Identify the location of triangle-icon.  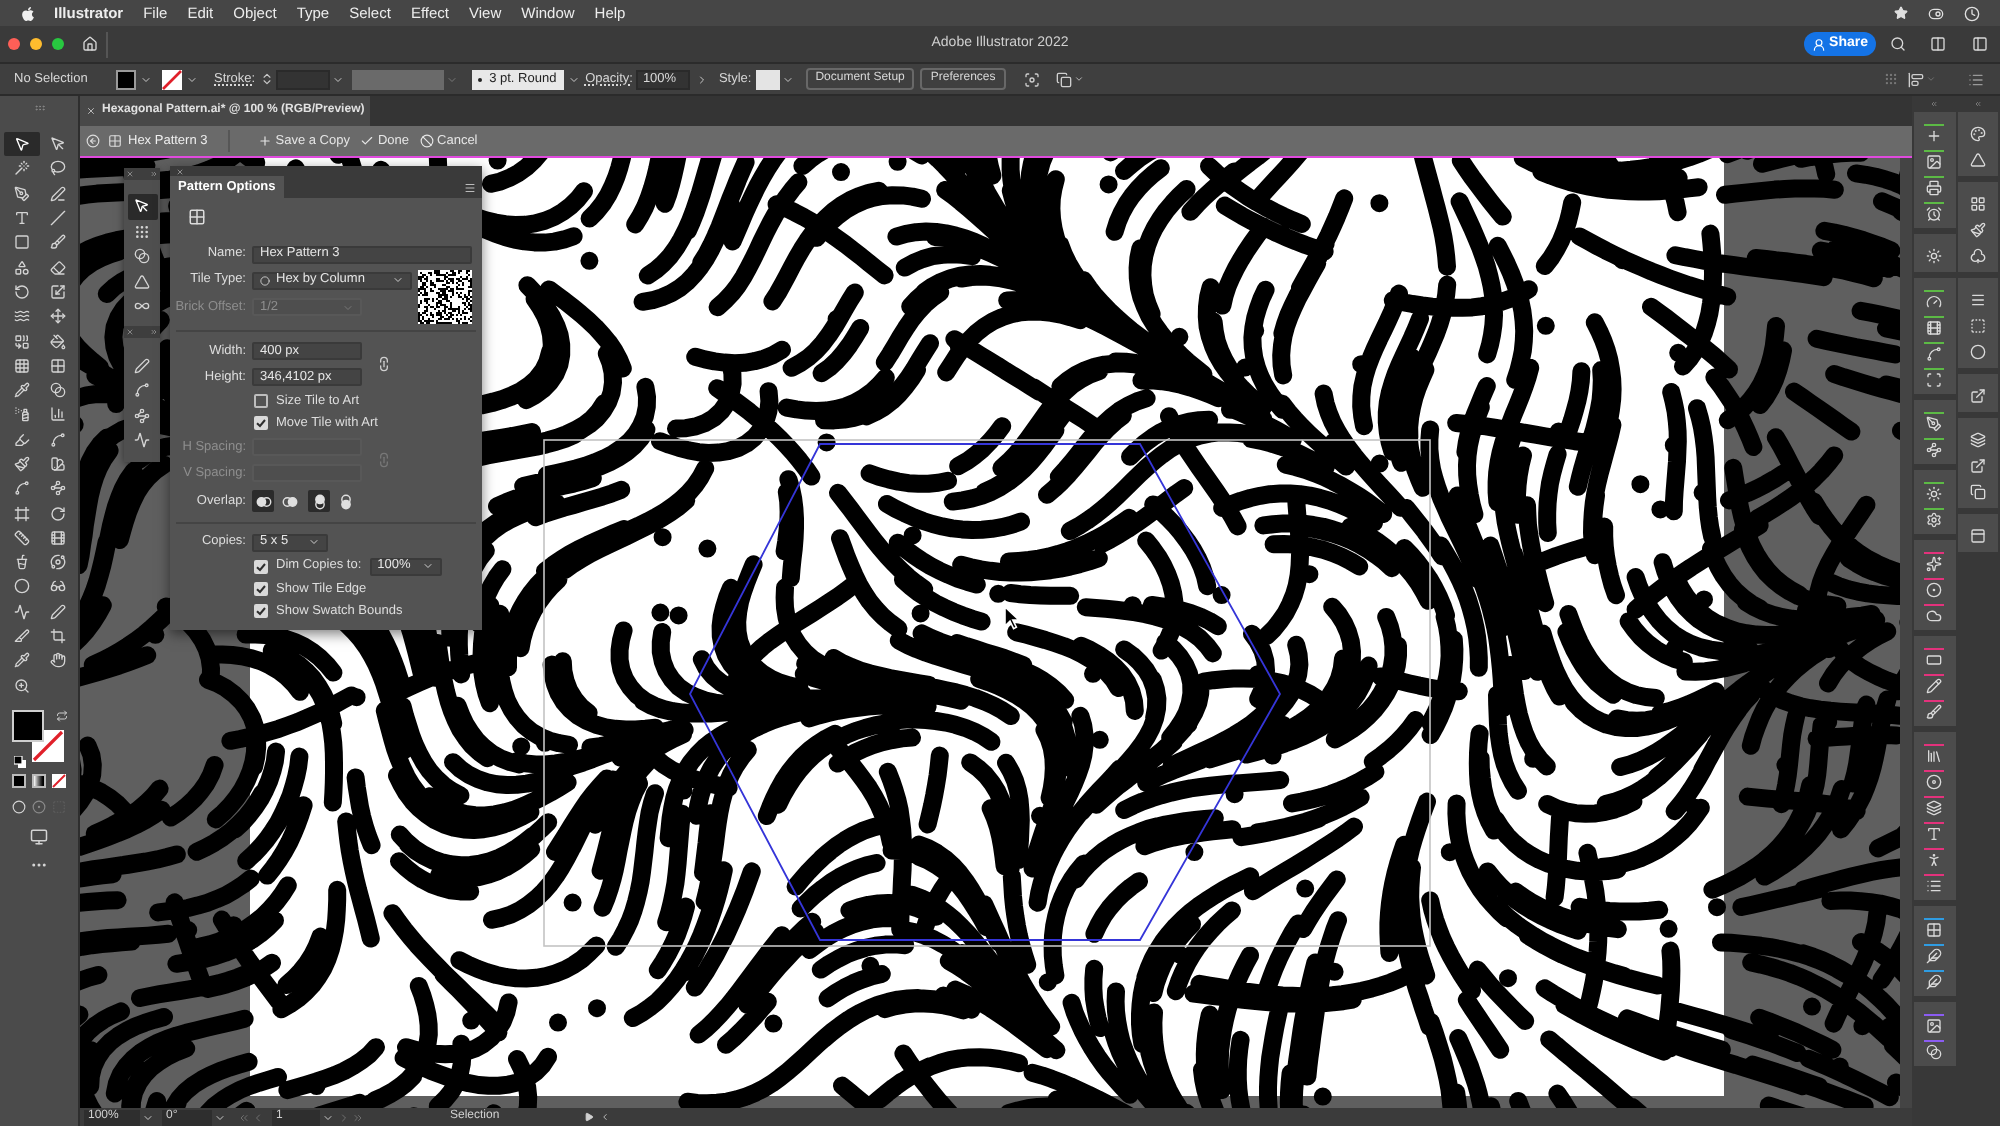
(142, 281).